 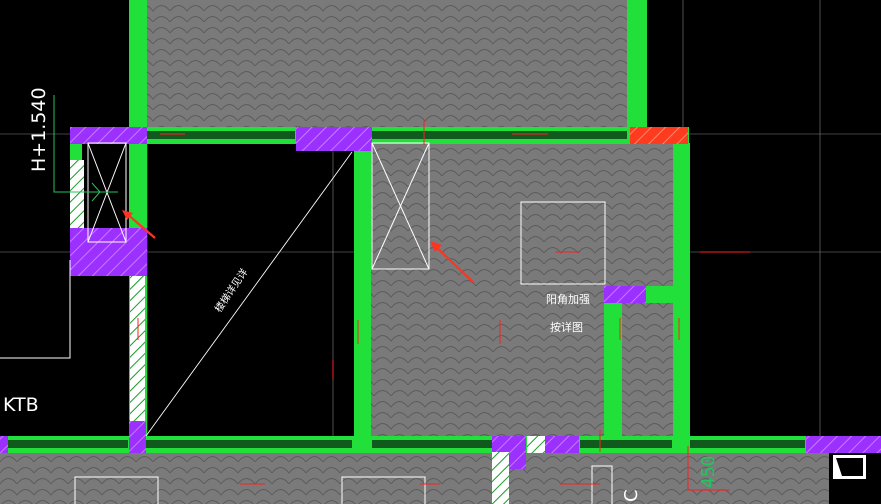 I want to click on partial-label: C, so click(x=631, y=495).